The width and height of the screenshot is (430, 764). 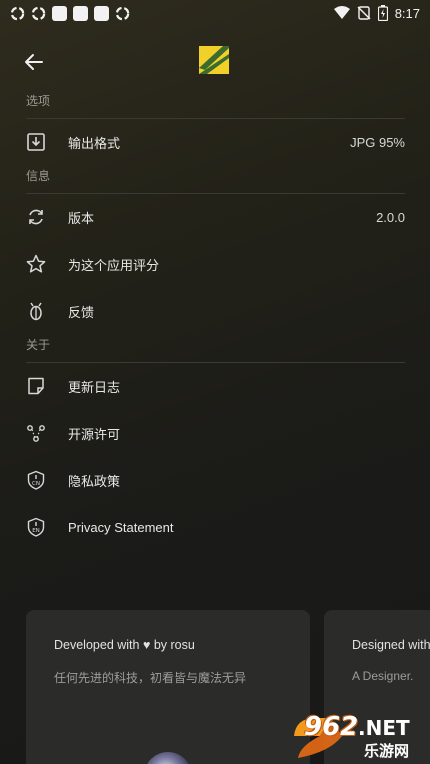 I want to click on toolbar, so click(x=215, y=62).